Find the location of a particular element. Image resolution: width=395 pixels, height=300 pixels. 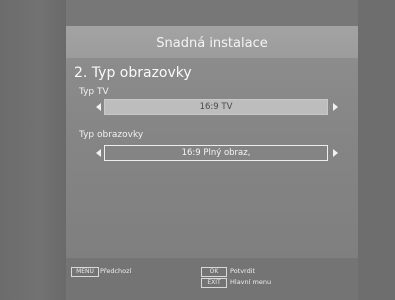

right-border is located at coordinates (376, 150).